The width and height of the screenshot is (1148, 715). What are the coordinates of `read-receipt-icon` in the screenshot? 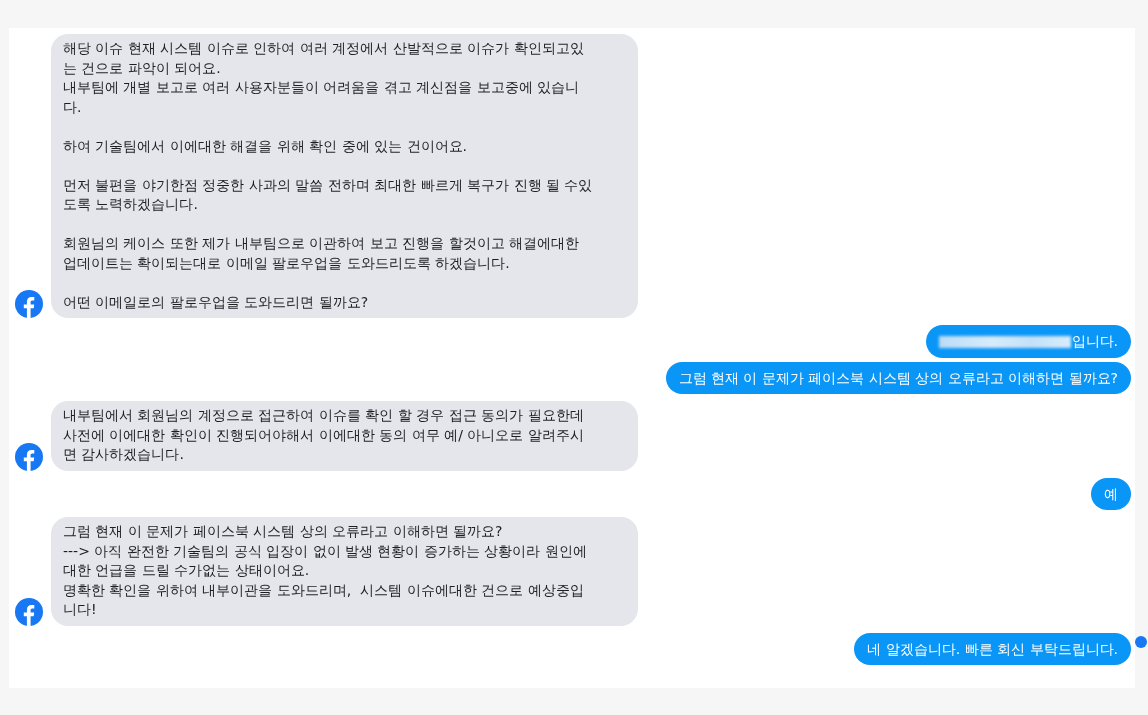 It's located at (1141, 642).